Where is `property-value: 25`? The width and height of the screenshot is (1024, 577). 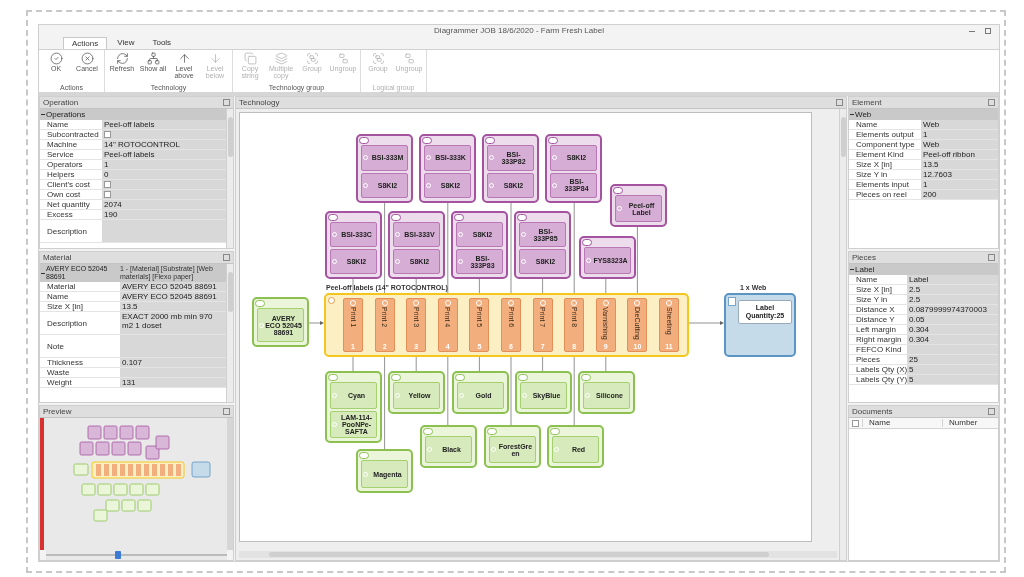
property-value: 25 is located at coordinates (952, 359).